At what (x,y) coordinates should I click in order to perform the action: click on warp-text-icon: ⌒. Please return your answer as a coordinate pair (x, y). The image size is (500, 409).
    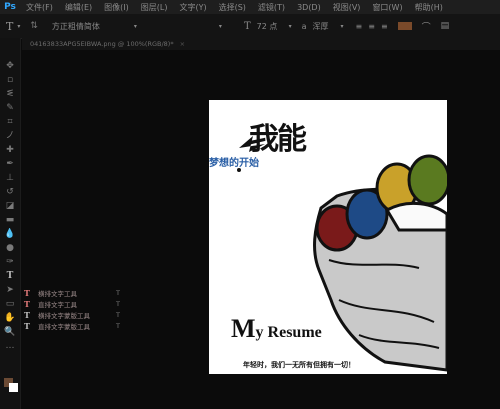
    Looking at the image, I should click on (426, 26).